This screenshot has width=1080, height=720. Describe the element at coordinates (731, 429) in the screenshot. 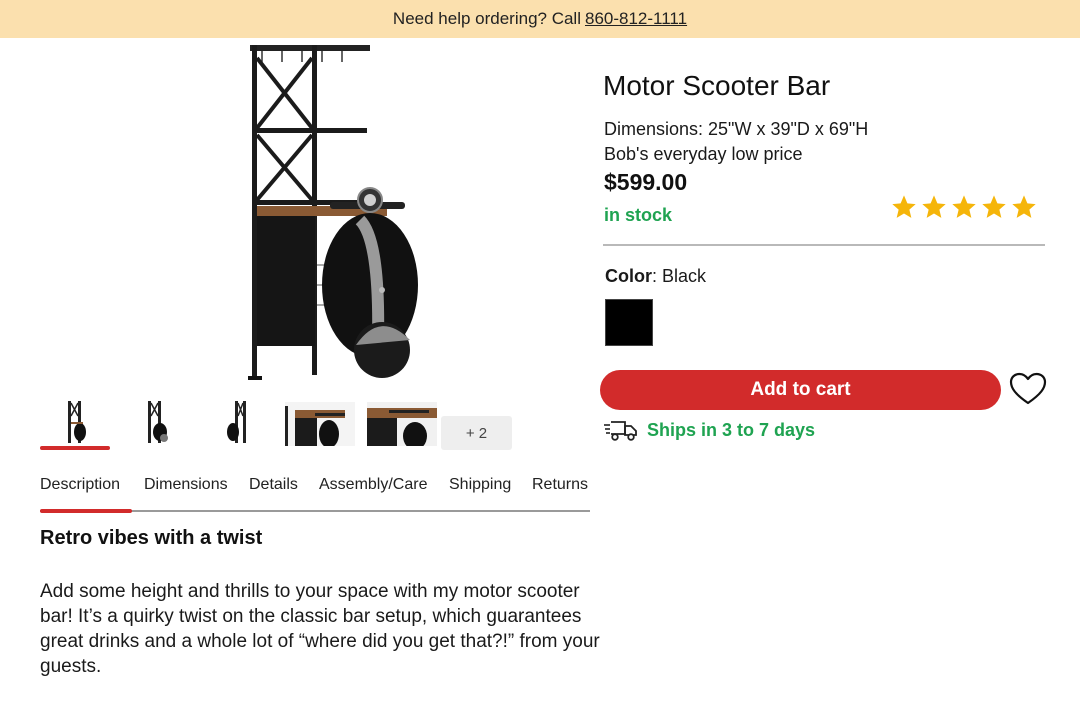

I see `shipping-text: Ships in 3 to 7 days` at that location.